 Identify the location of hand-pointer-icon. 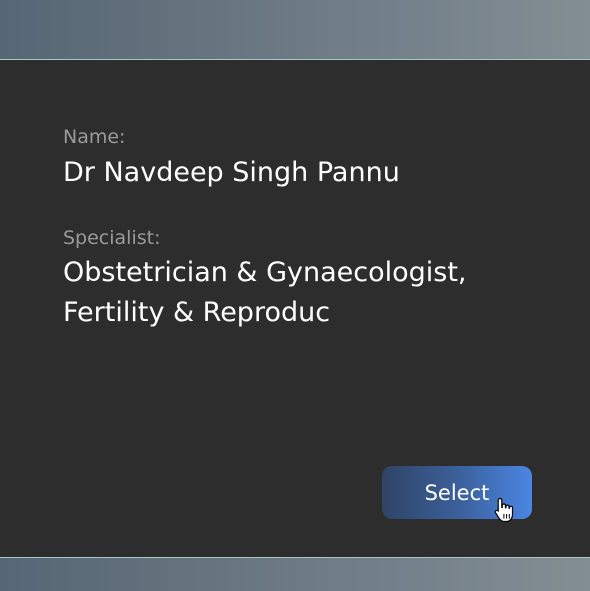
(504, 510).